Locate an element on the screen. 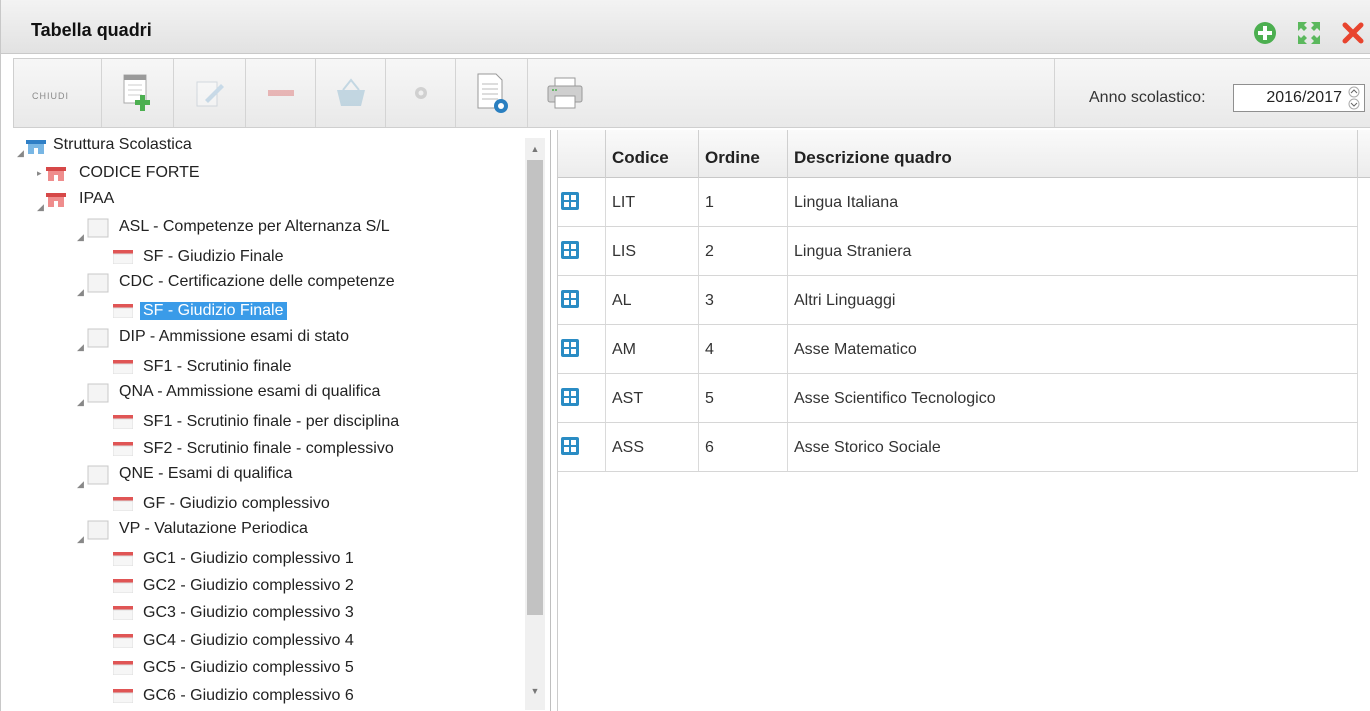 The width and height of the screenshot is (1370, 711). edit-button is located at coordinates (210, 93).